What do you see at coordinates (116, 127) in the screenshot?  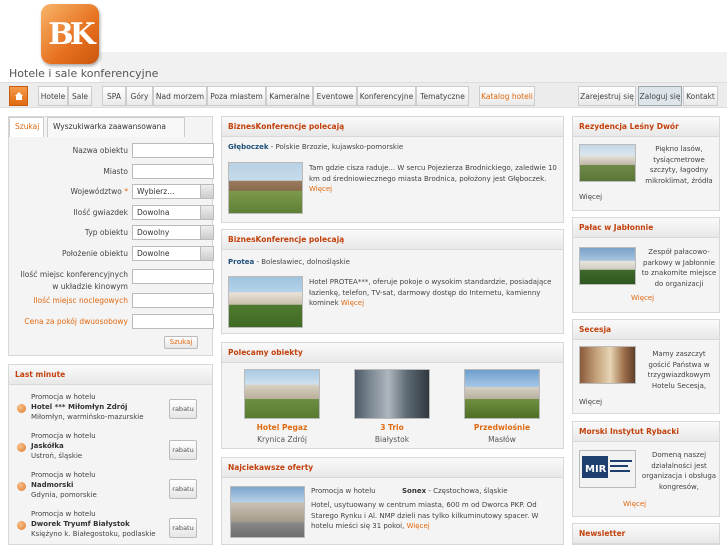 I see `tab-advanced: Wyszukiwarka zaawansowana` at bounding box center [116, 127].